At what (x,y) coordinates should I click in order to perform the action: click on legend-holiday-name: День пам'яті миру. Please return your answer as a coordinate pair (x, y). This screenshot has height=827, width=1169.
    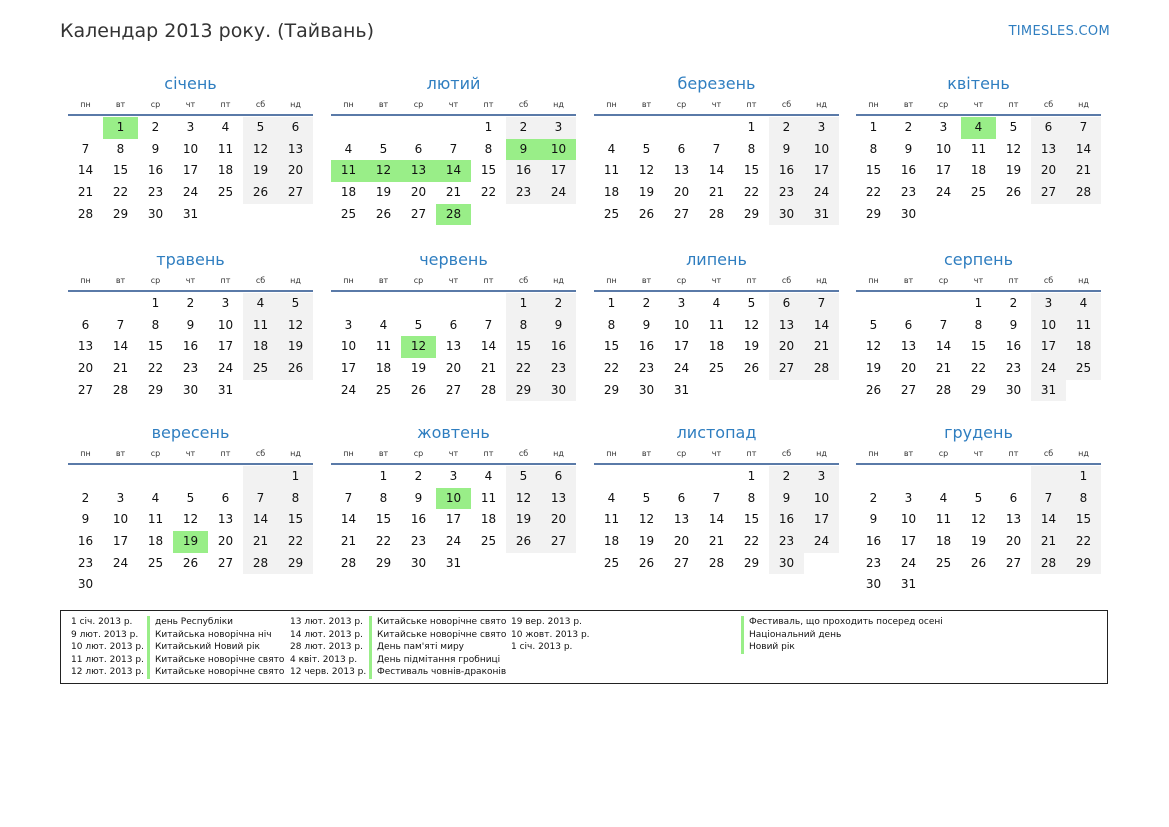
    Looking at the image, I should click on (420, 647).